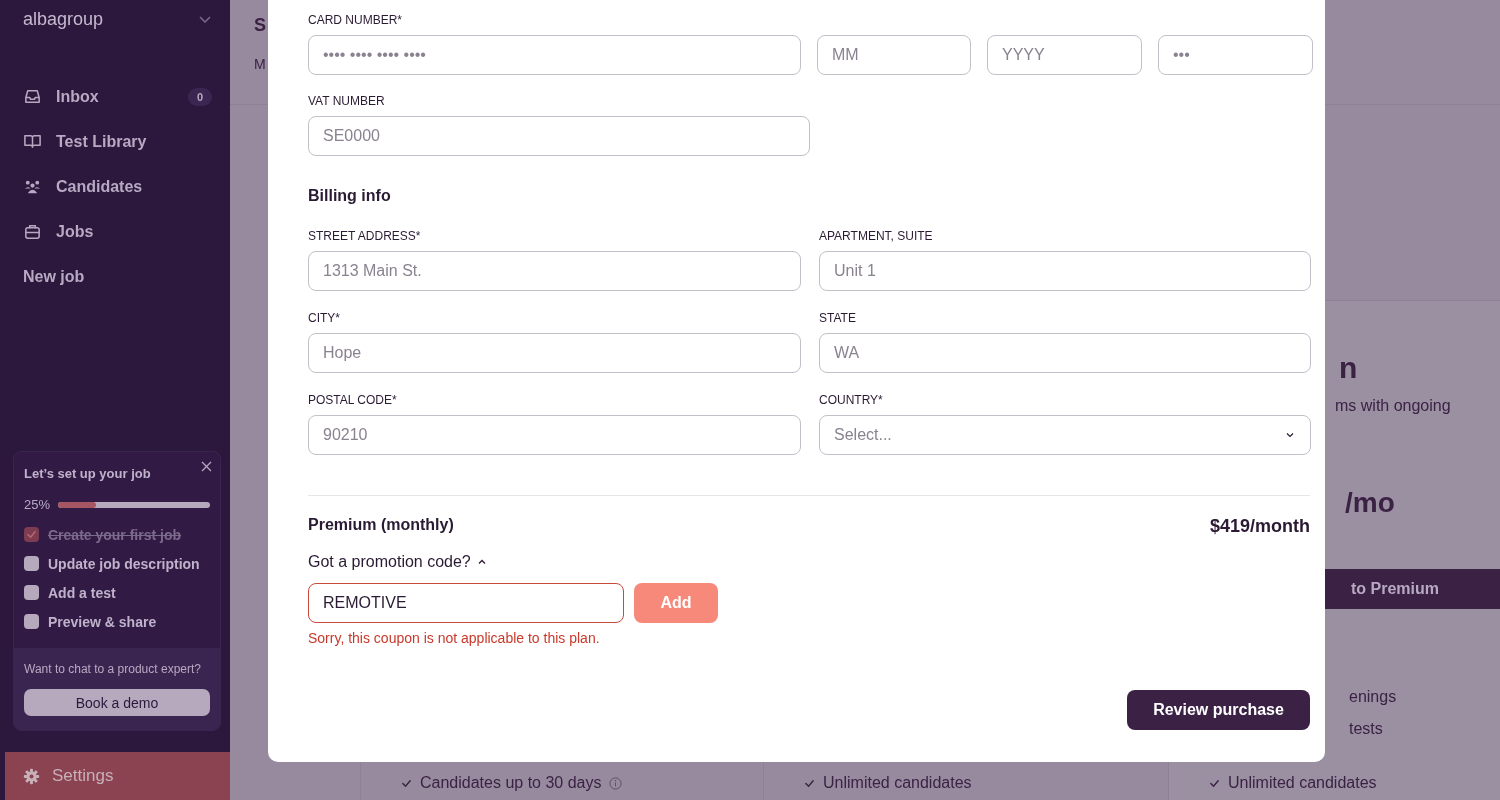  Describe the element at coordinates (102, 621) in the screenshot. I see `task-label: Preview & share` at that location.